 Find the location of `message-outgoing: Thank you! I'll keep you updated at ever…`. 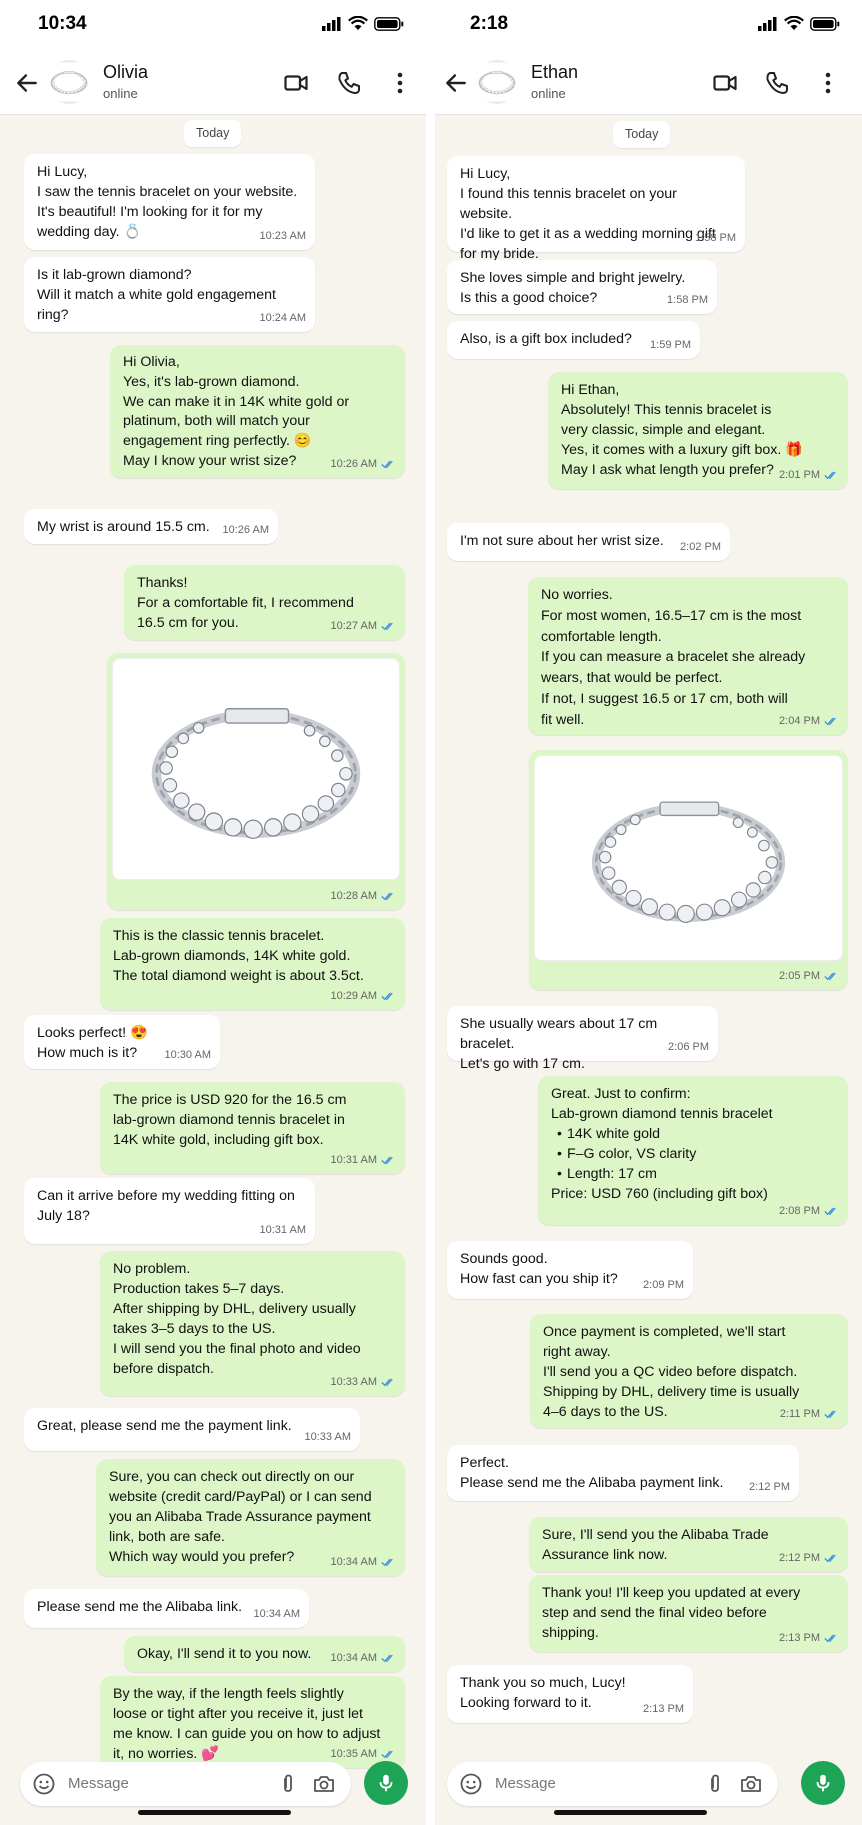

message-outgoing: Thank you! I'll keep you updated at ever… is located at coordinates (688, 1613).